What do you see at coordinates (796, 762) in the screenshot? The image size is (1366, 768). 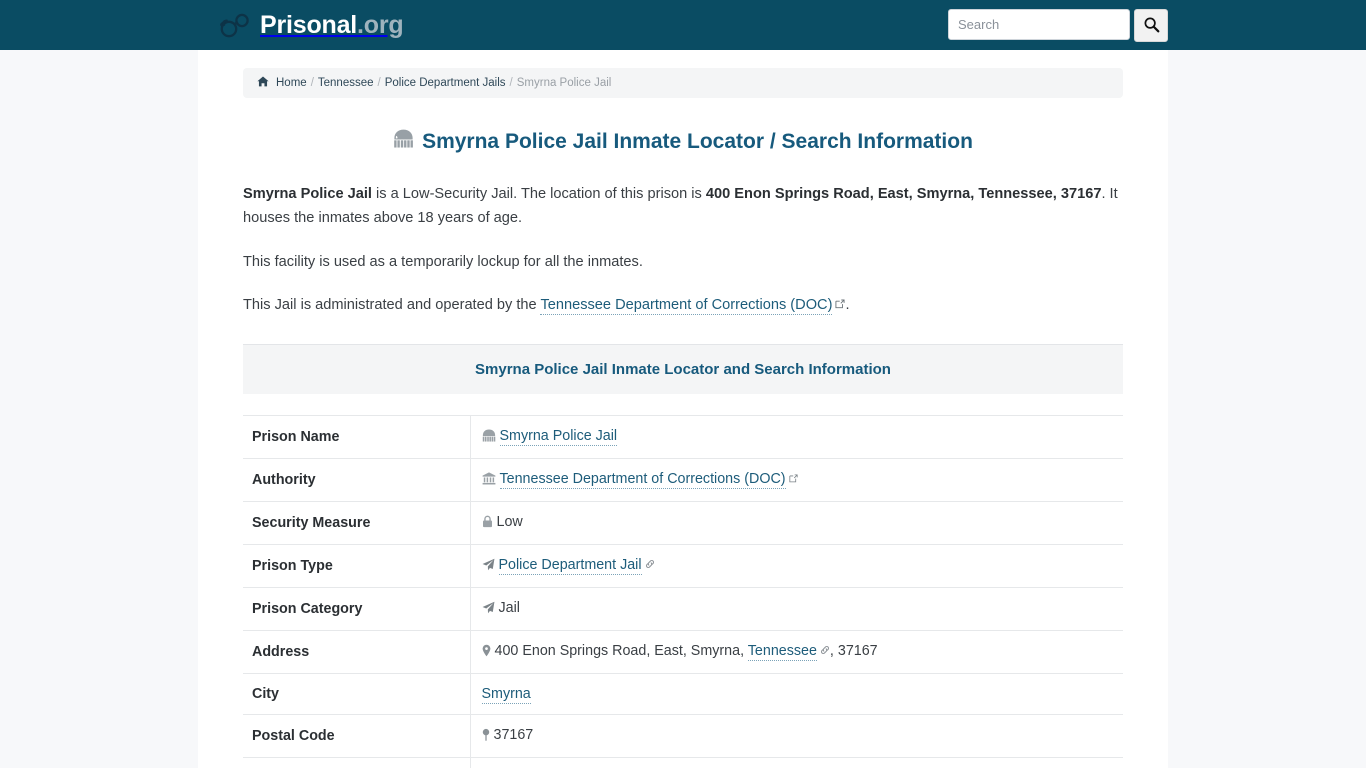 I see `row-value-county: Rutherford County` at bounding box center [796, 762].